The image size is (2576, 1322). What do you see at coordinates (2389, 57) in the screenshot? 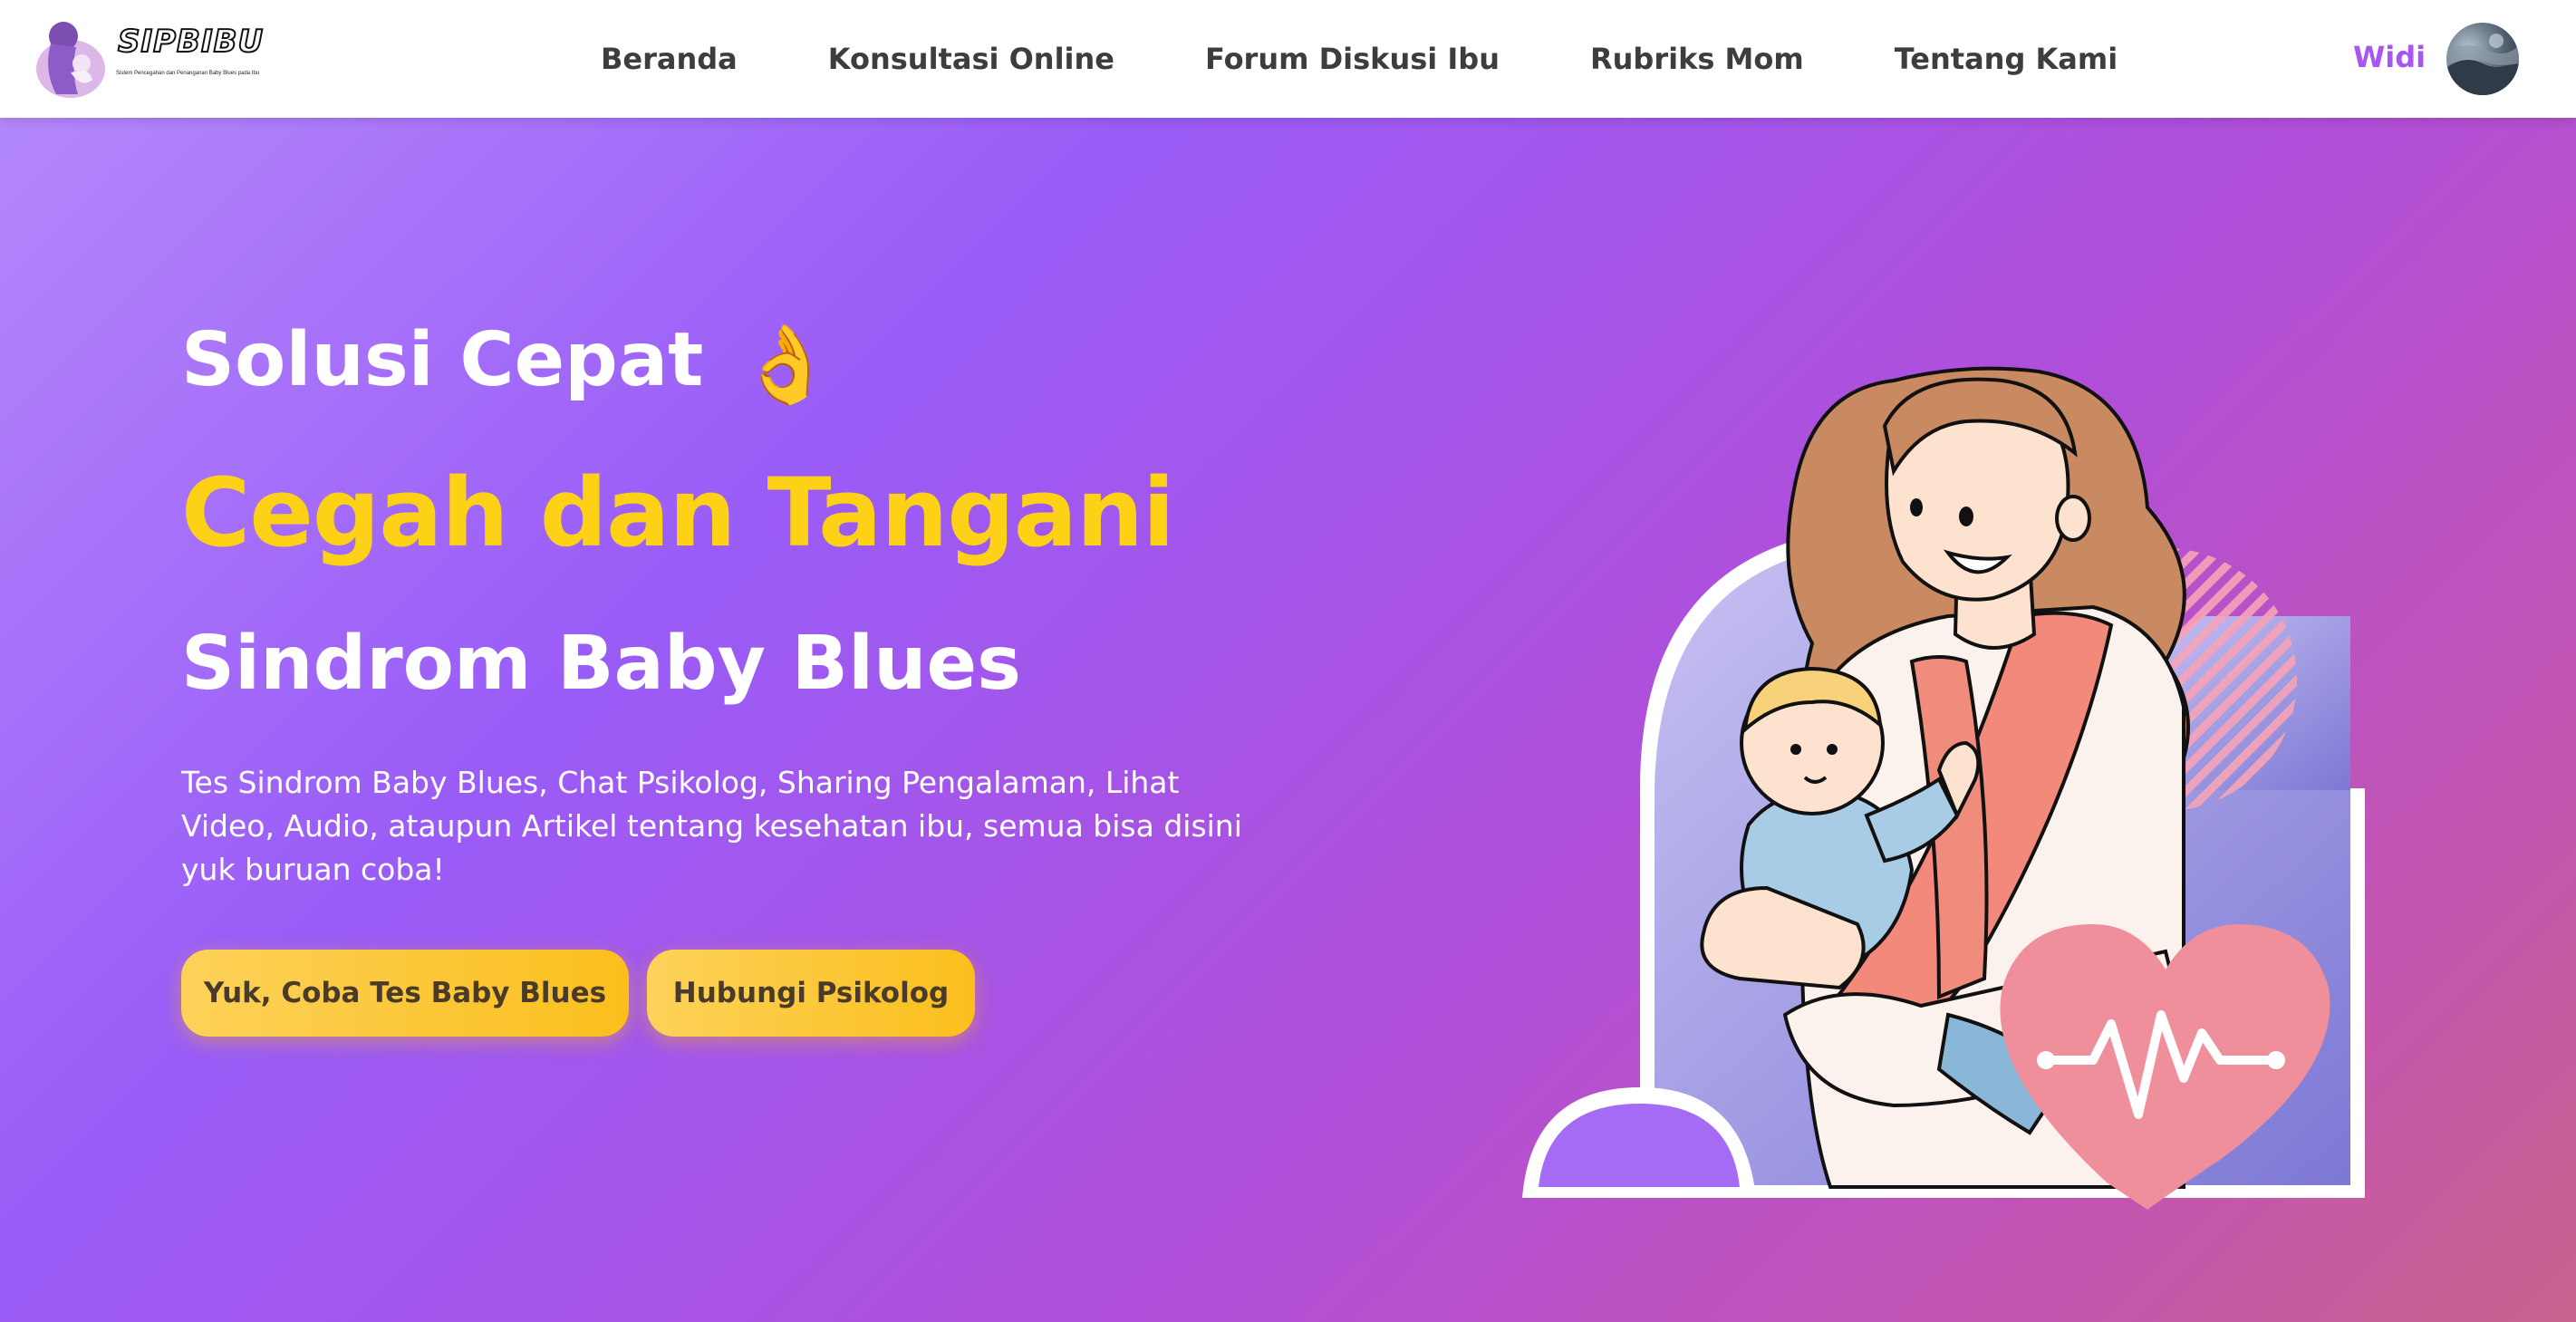
I see `user-name-link: Widi` at bounding box center [2389, 57].